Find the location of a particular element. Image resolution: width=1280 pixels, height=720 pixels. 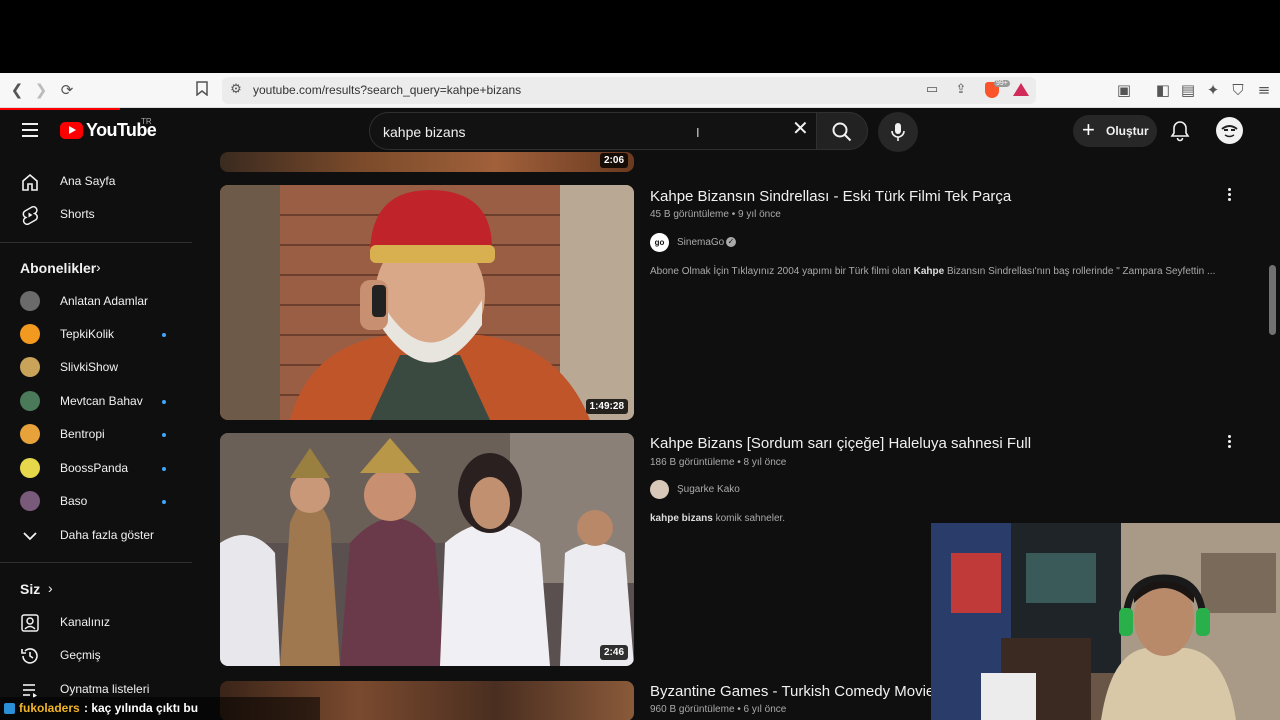

create-label: Oluştur is located at coordinates (1127, 131).